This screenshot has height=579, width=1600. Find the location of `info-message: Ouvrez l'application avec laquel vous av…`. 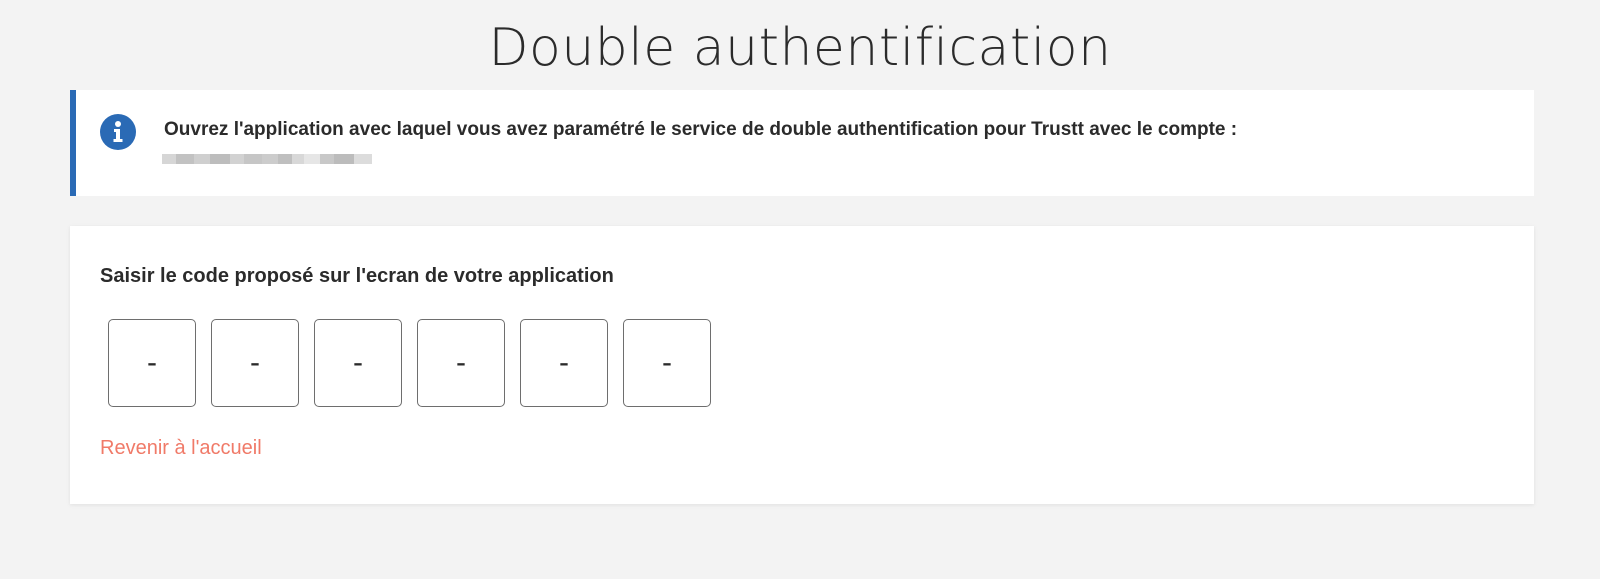

info-message: Ouvrez l'application avec laquel vous av… is located at coordinates (701, 129).